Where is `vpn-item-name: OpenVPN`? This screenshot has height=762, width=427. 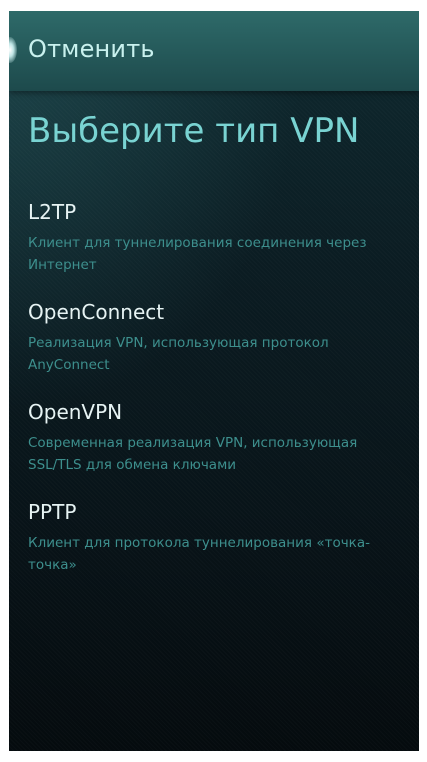
vpn-item-name: OpenVPN is located at coordinates (75, 412).